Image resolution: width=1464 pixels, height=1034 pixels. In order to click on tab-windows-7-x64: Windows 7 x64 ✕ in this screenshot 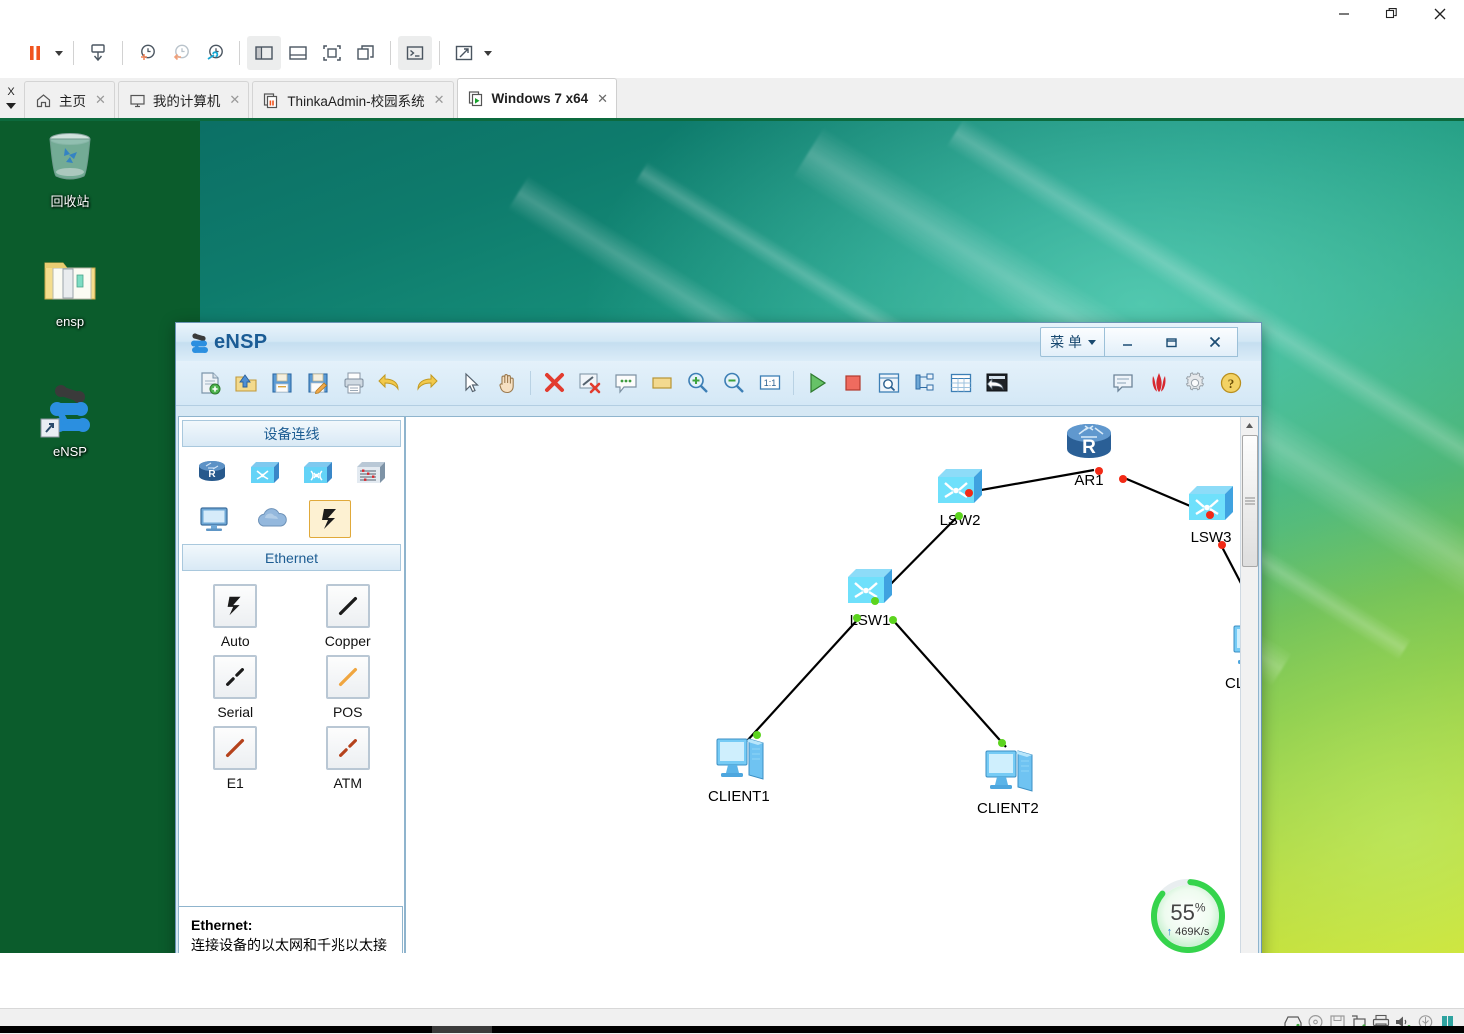, I will do `click(537, 98)`.